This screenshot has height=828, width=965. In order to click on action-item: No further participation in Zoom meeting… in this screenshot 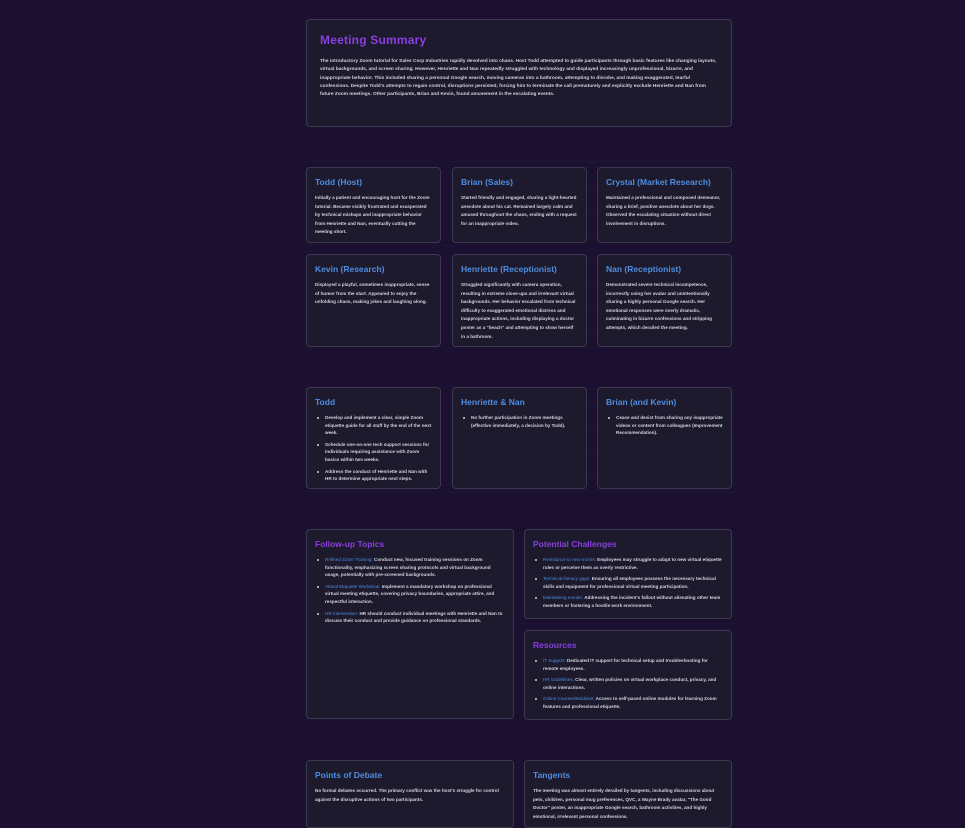, I will do `click(519, 421)`.